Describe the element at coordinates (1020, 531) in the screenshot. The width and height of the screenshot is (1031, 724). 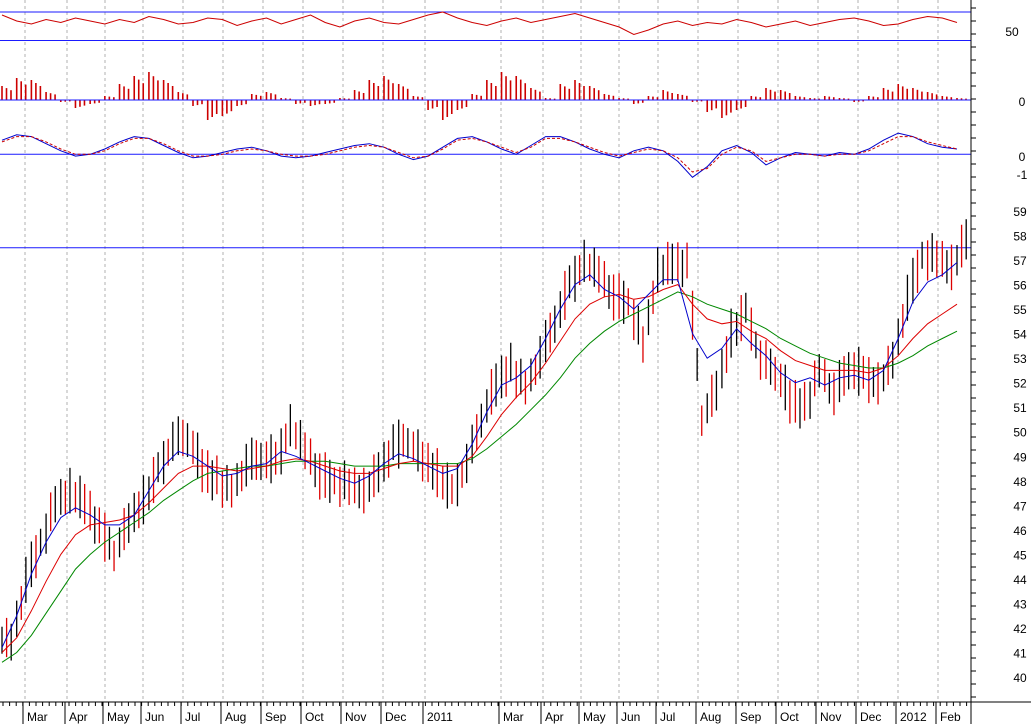
I see `y-tick-label-price: 46` at that location.